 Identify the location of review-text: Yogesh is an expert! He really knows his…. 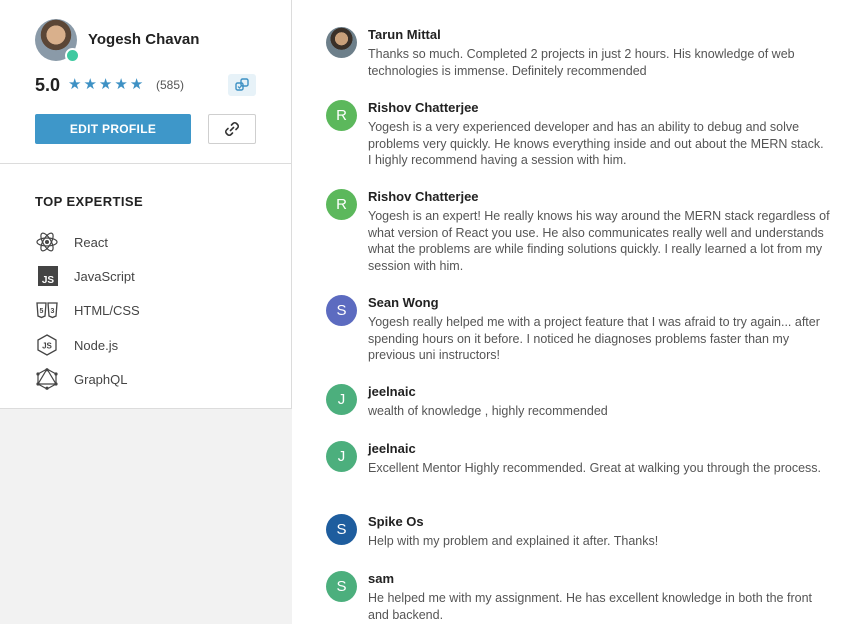
(599, 241).